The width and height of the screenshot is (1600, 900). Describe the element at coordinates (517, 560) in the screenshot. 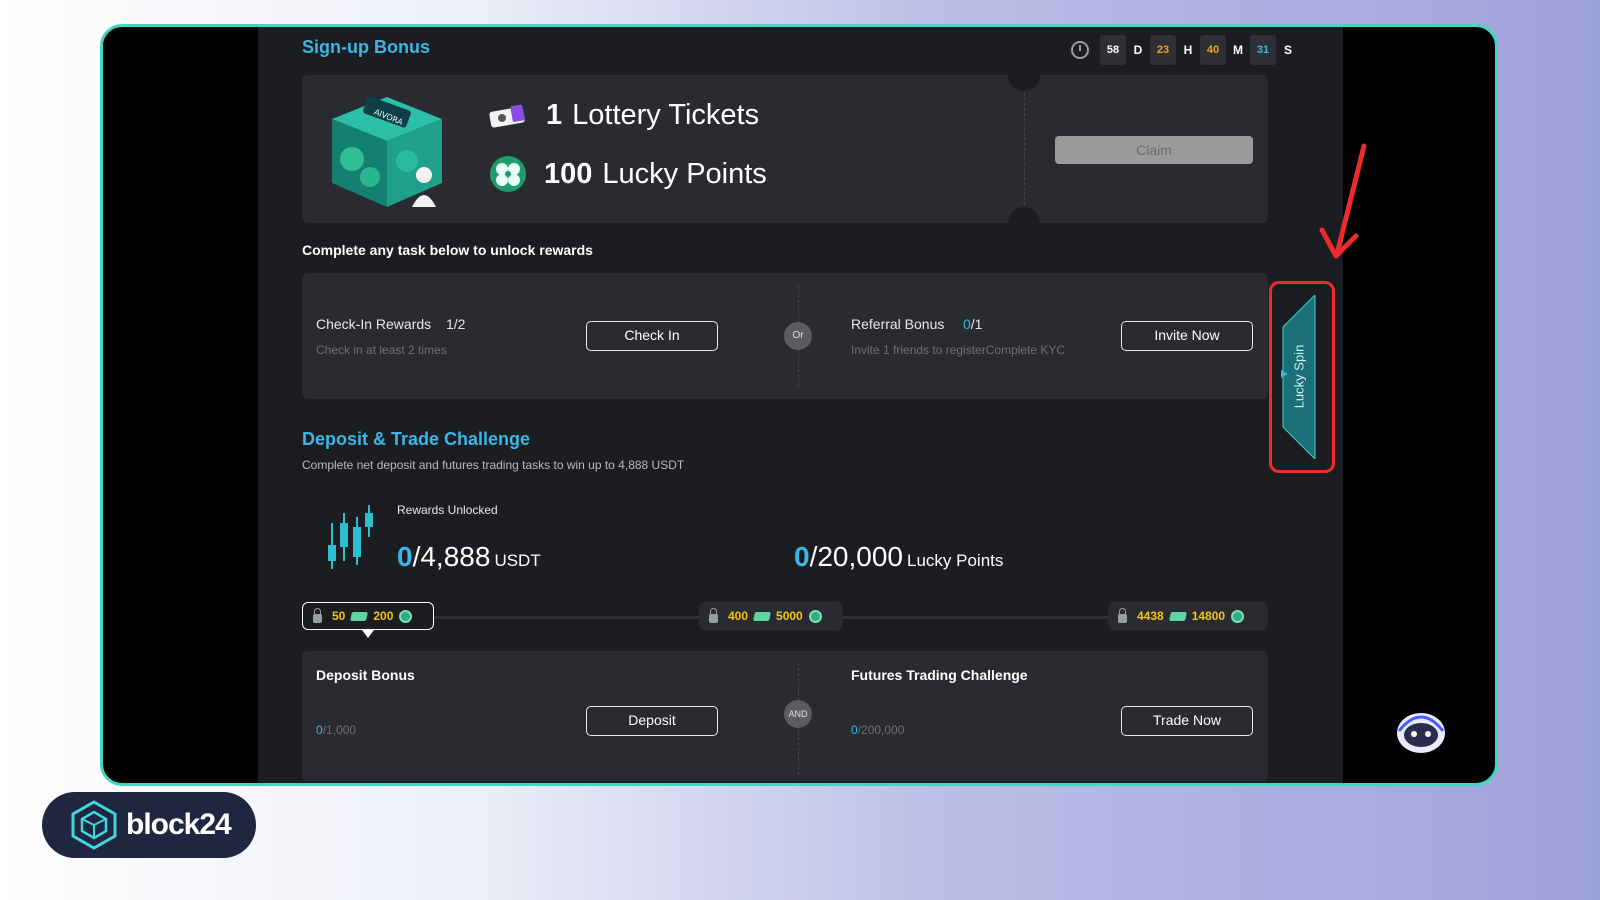

I see `usdt-unit: USDT` at that location.